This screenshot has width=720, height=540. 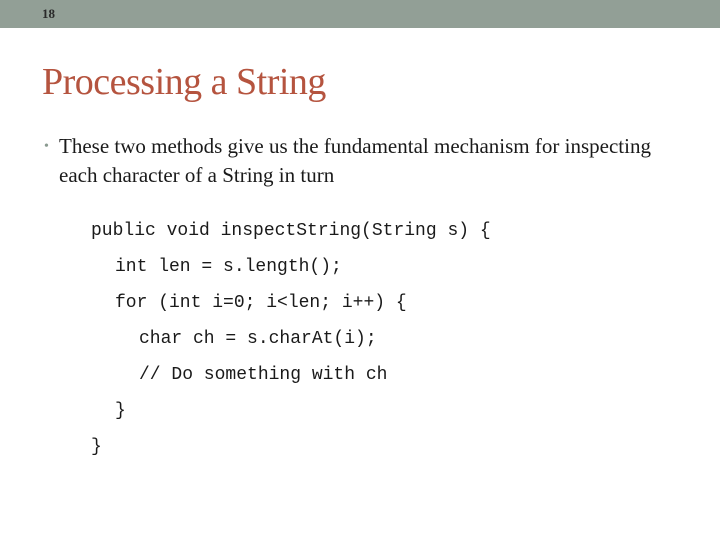 I want to click on code-line: // Do something with ch, so click(x=263, y=375).